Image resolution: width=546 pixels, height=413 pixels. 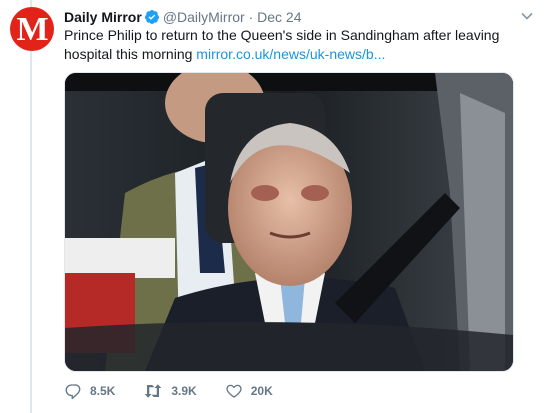 What do you see at coordinates (31, 206) in the screenshot?
I see `thread-line` at bounding box center [31, 206].